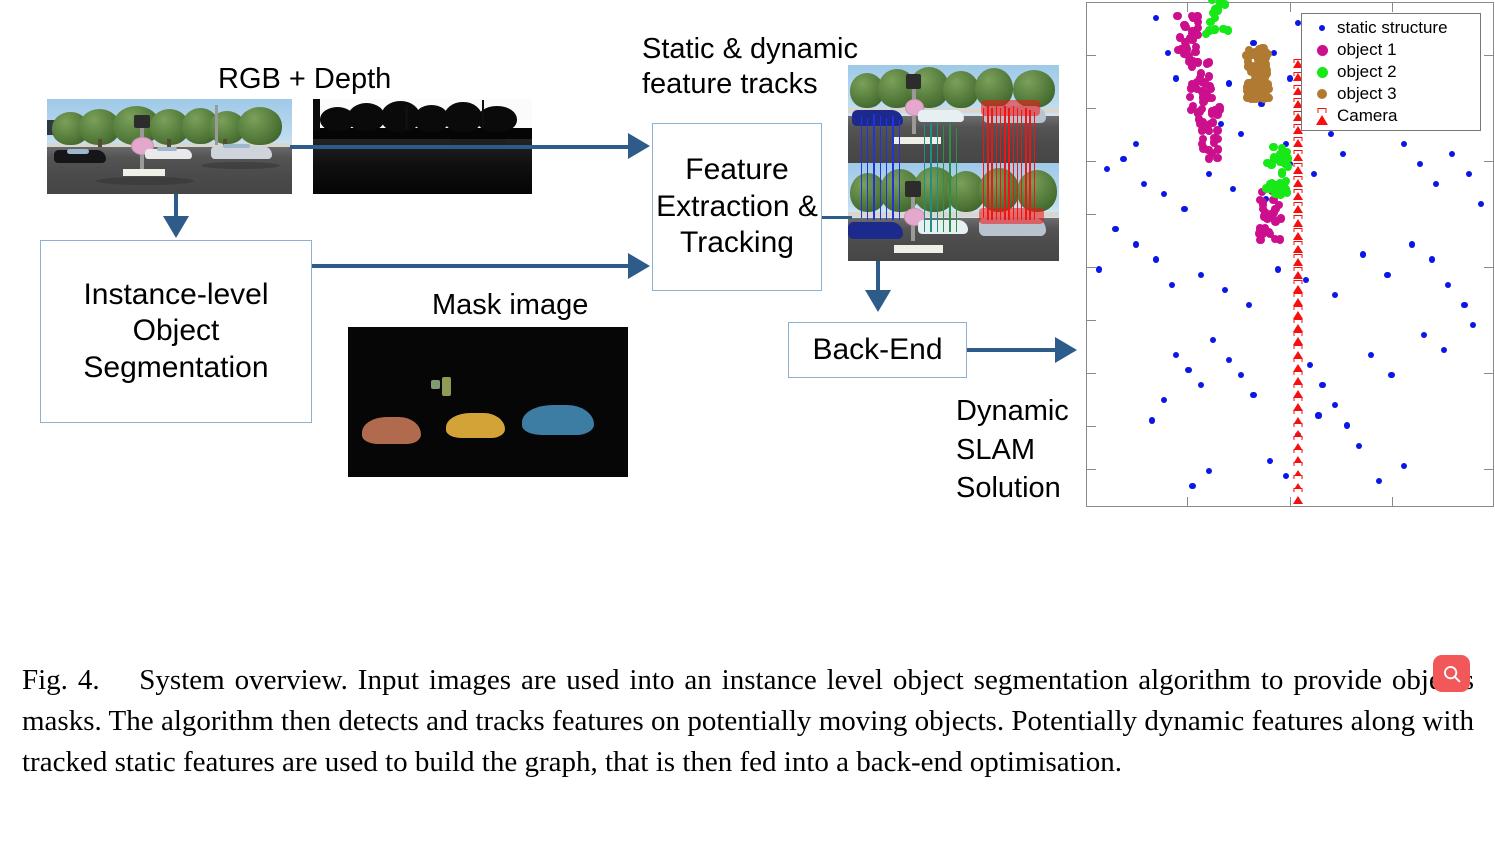 This screenshot has width=1495, height=858. I want to click on search-icon, so click(1451, 673).